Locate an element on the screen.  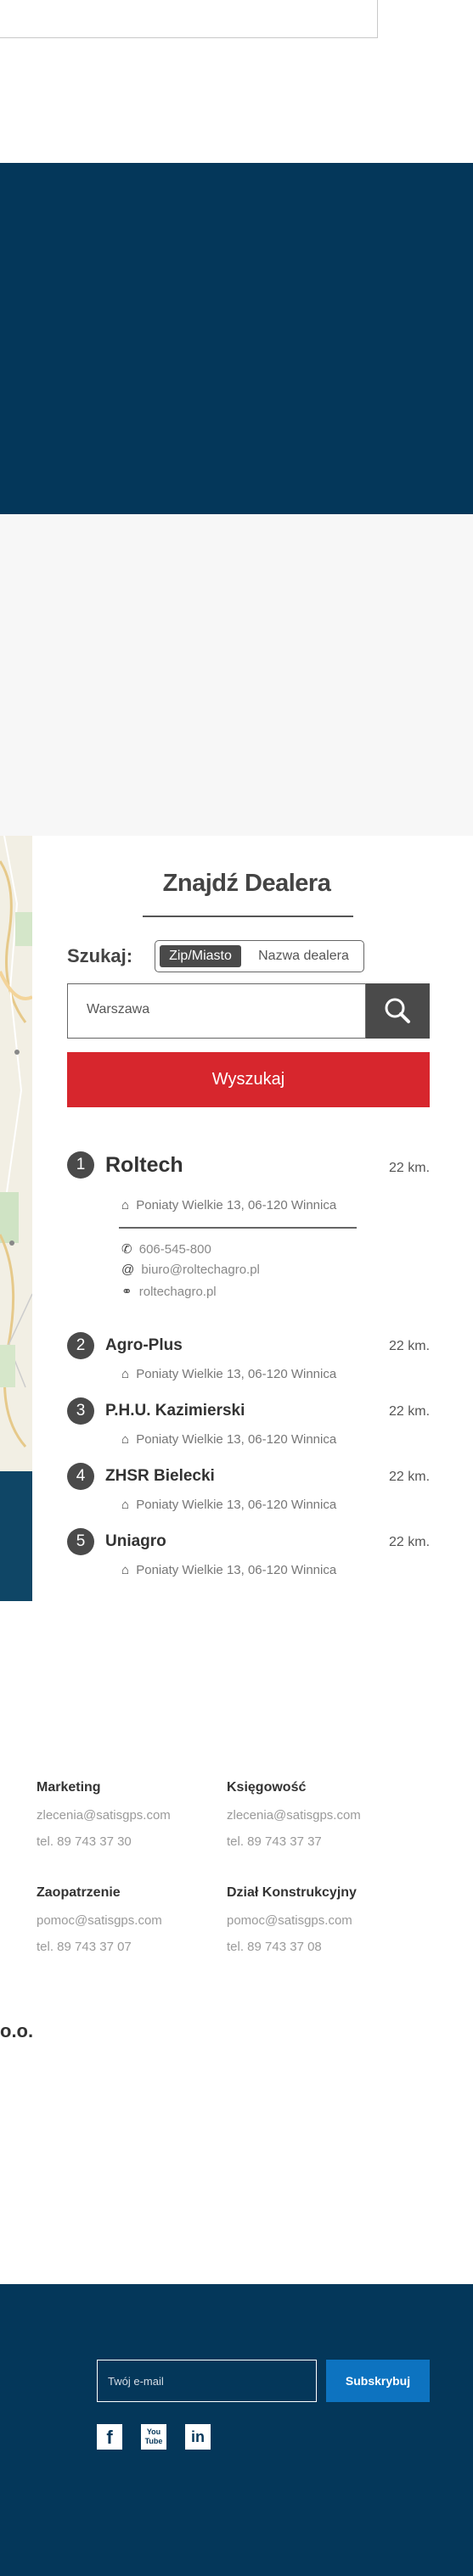
dealer-number-badge: 2 is located at coordinates (80, 1345).